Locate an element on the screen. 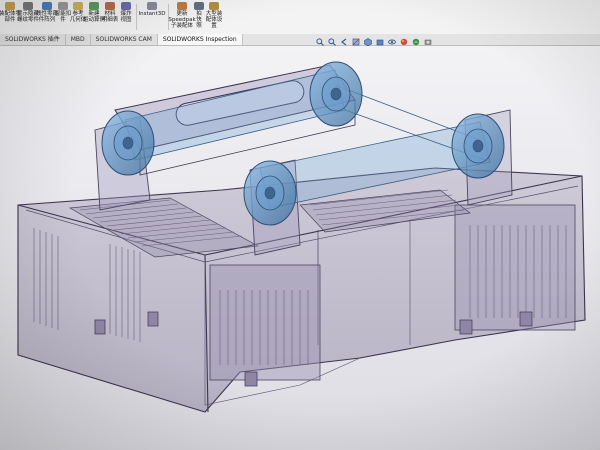 The image size is (600, 450). ribbon-button-3: 智能扣件 is located at coordinates (63, 17).